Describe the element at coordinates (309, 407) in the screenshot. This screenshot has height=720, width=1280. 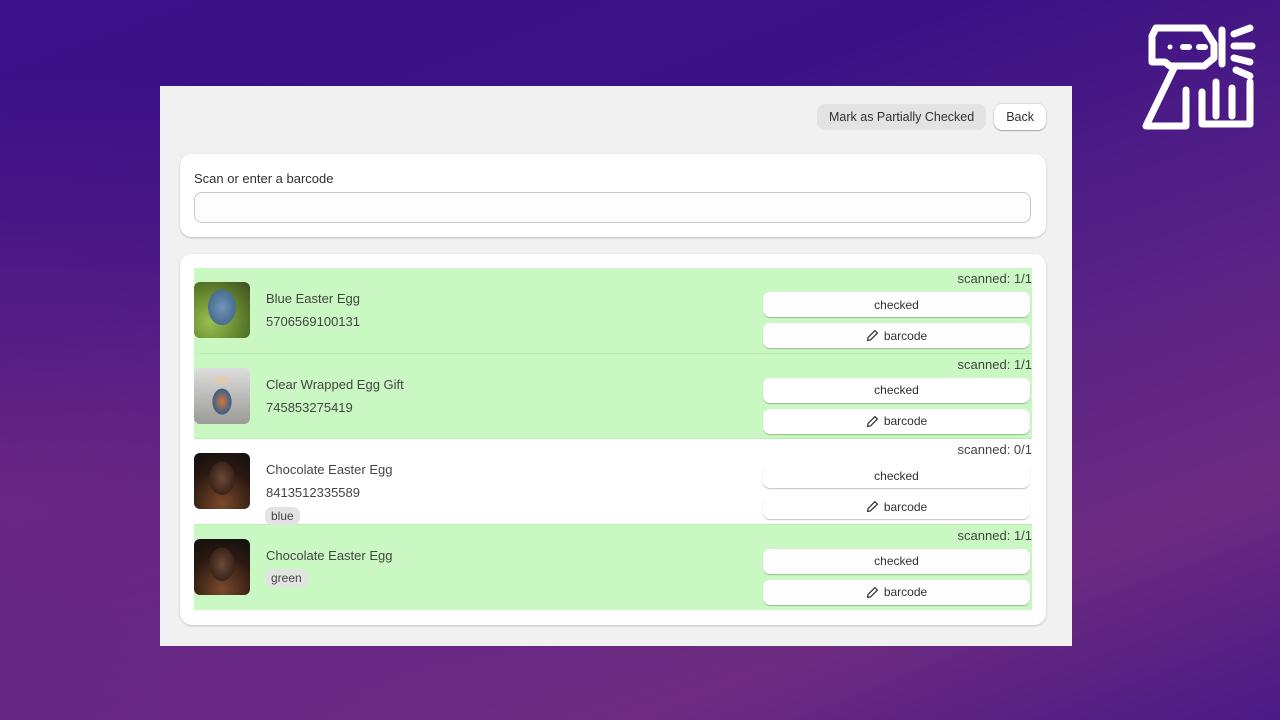
I see `product-barcode: 745853275419` at that location.